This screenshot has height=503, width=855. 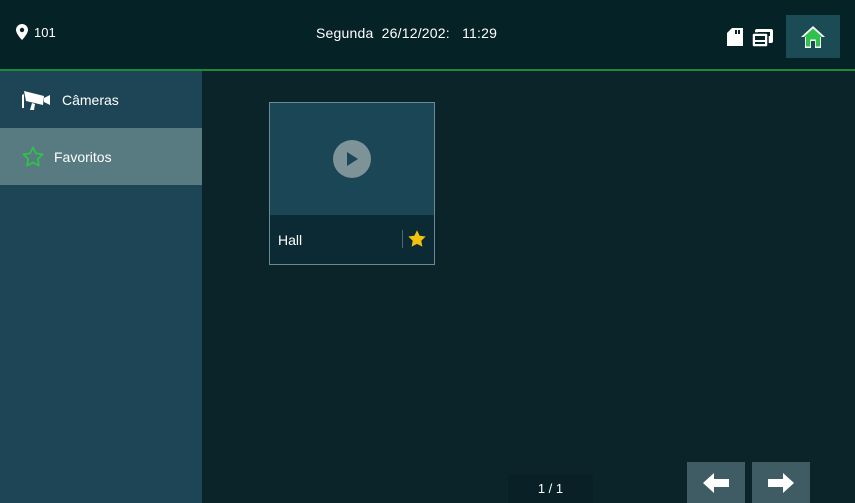 What do you see at coordinates (402, 239) in the screenshot?
I see `divider` at bounding box center [402, 239].